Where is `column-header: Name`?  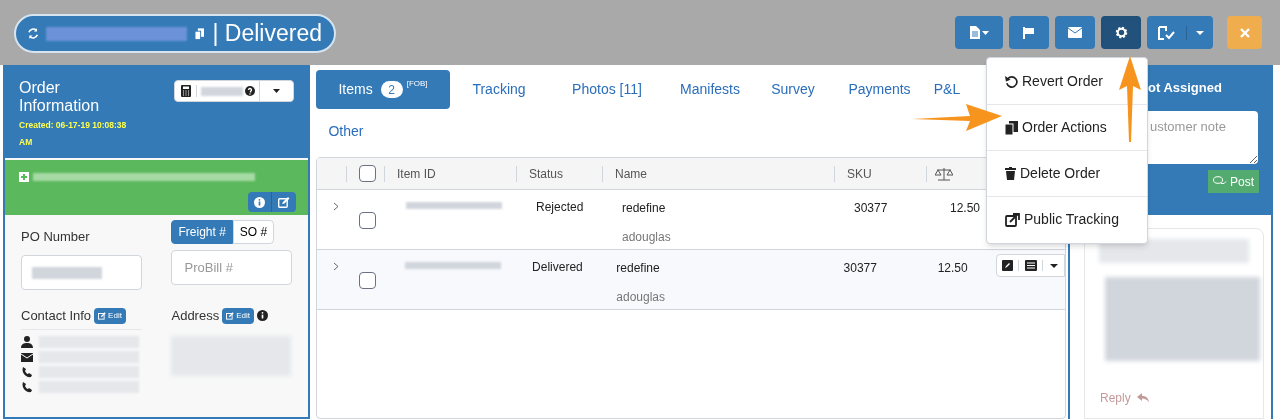
column-header: Name is located at coordinates (630, 174).